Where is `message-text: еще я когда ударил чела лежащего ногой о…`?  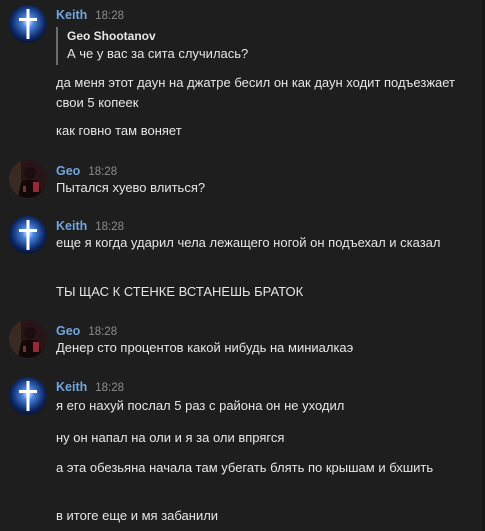 message-text: еще я когда ударил чела лежащего ногой о… is located at coordinates (248, 242).